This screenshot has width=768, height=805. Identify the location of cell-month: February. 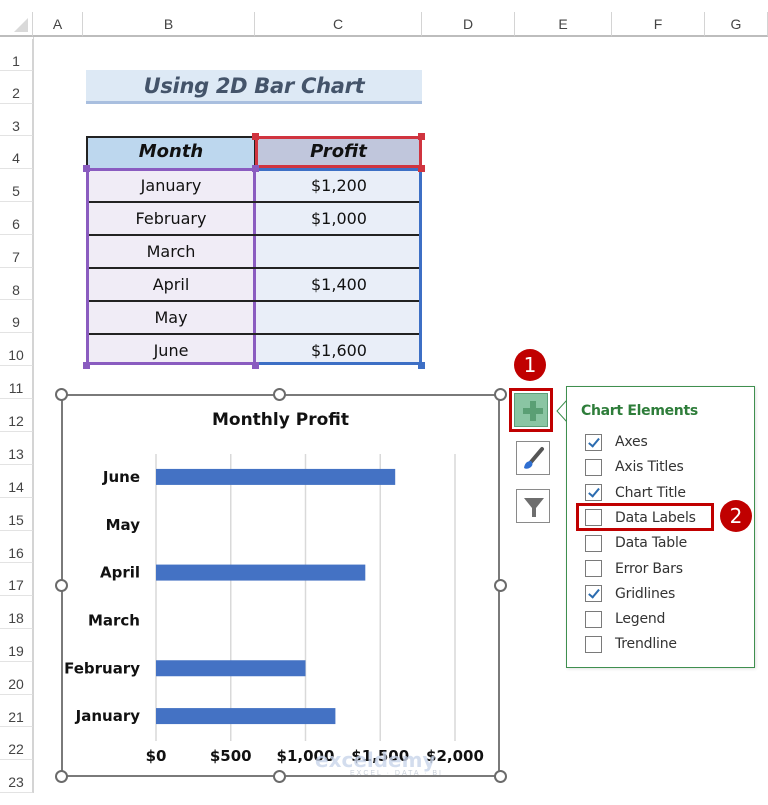
(171, 218).